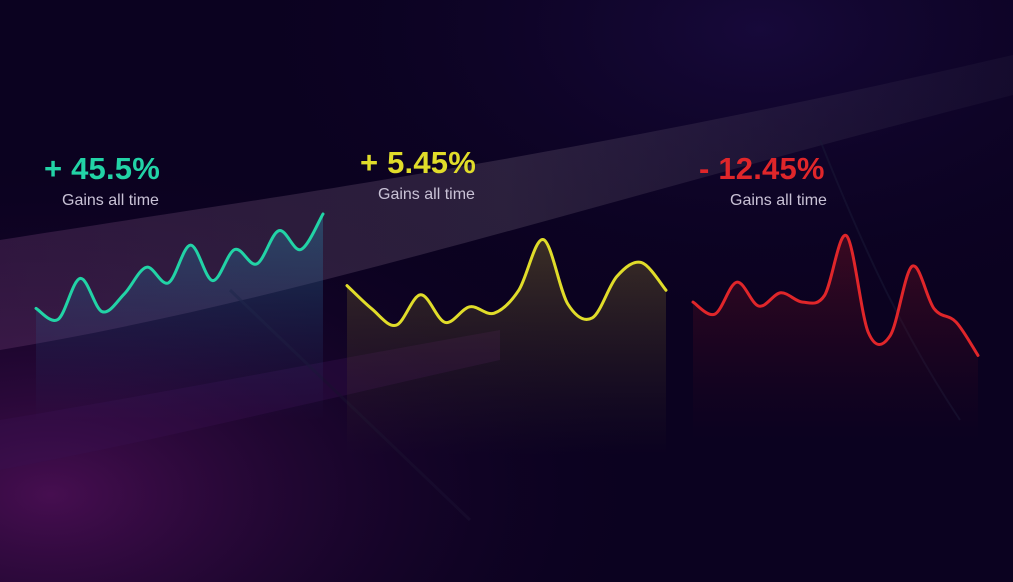 The image size is (1013, 582). Describe the element at coordinates (778, 200) in the screenshot. I see `card-3-label: Gains all time` at that location.